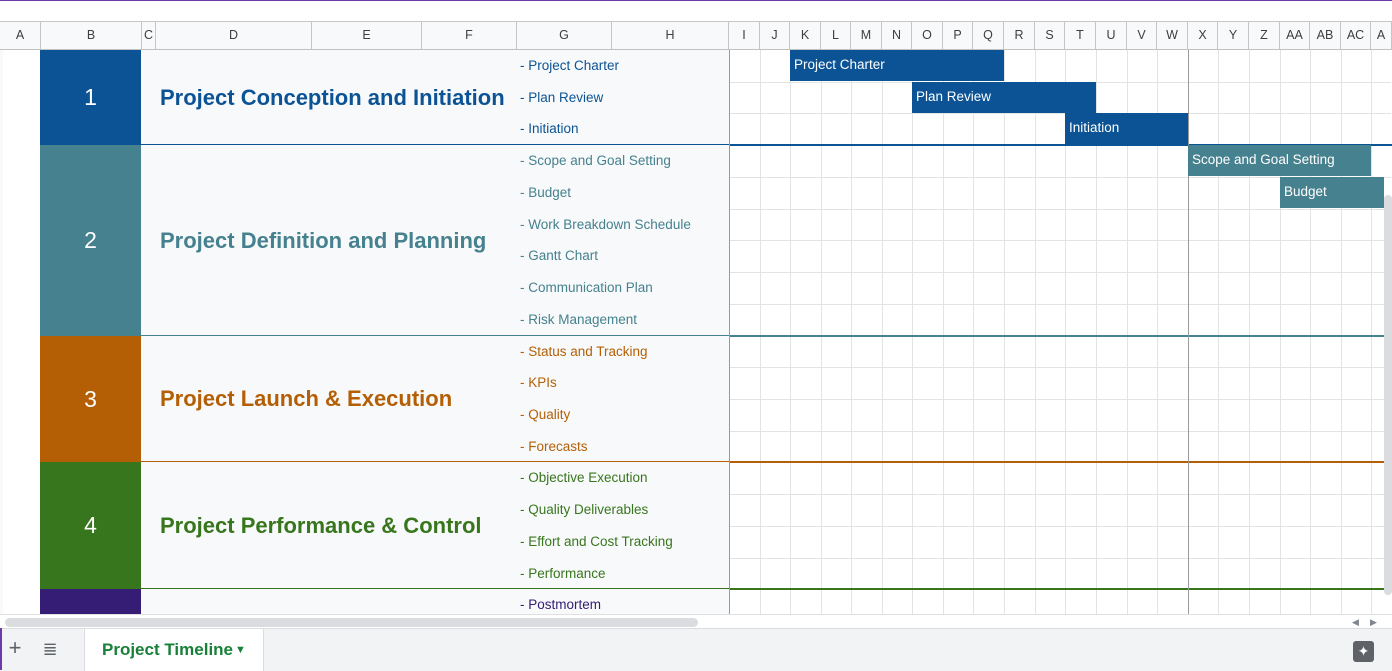  What do you see at coordinates (1188, 333) in the screenshot?
I see `column-divider` at bounding box center [1188, 333].